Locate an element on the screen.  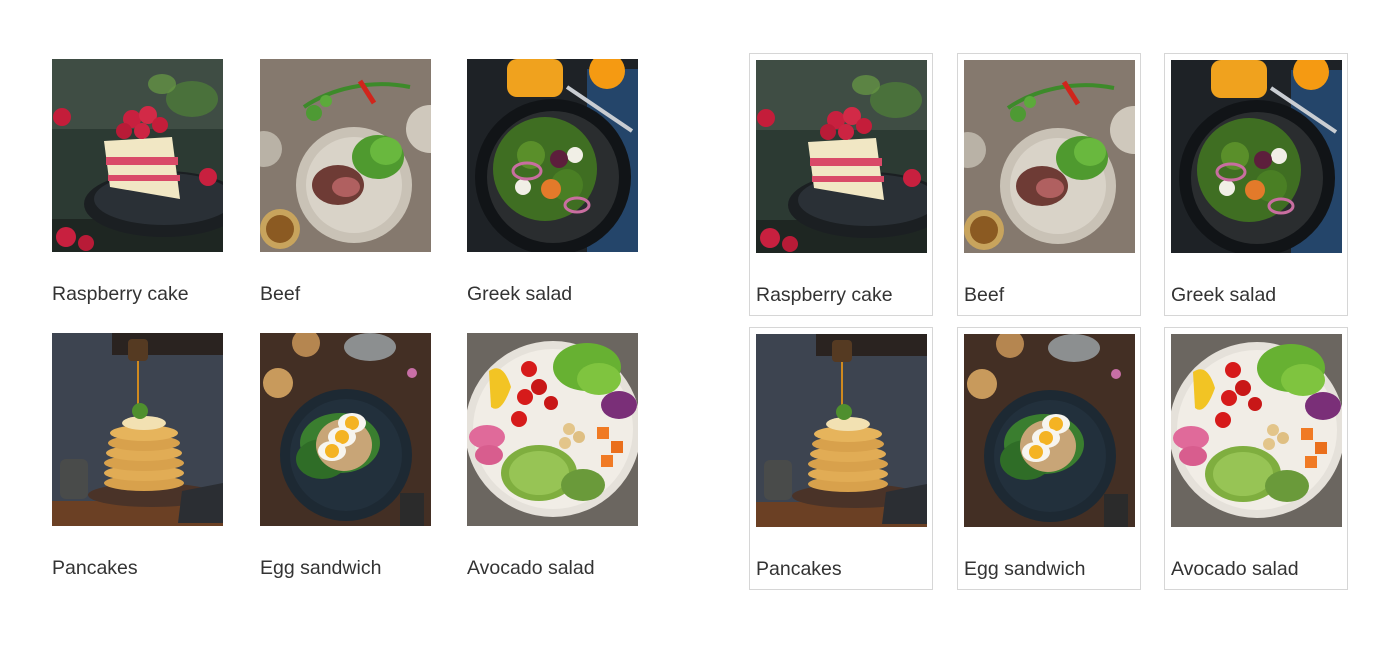
item-caption: Avocado salad is located at coordinates (531, 568).